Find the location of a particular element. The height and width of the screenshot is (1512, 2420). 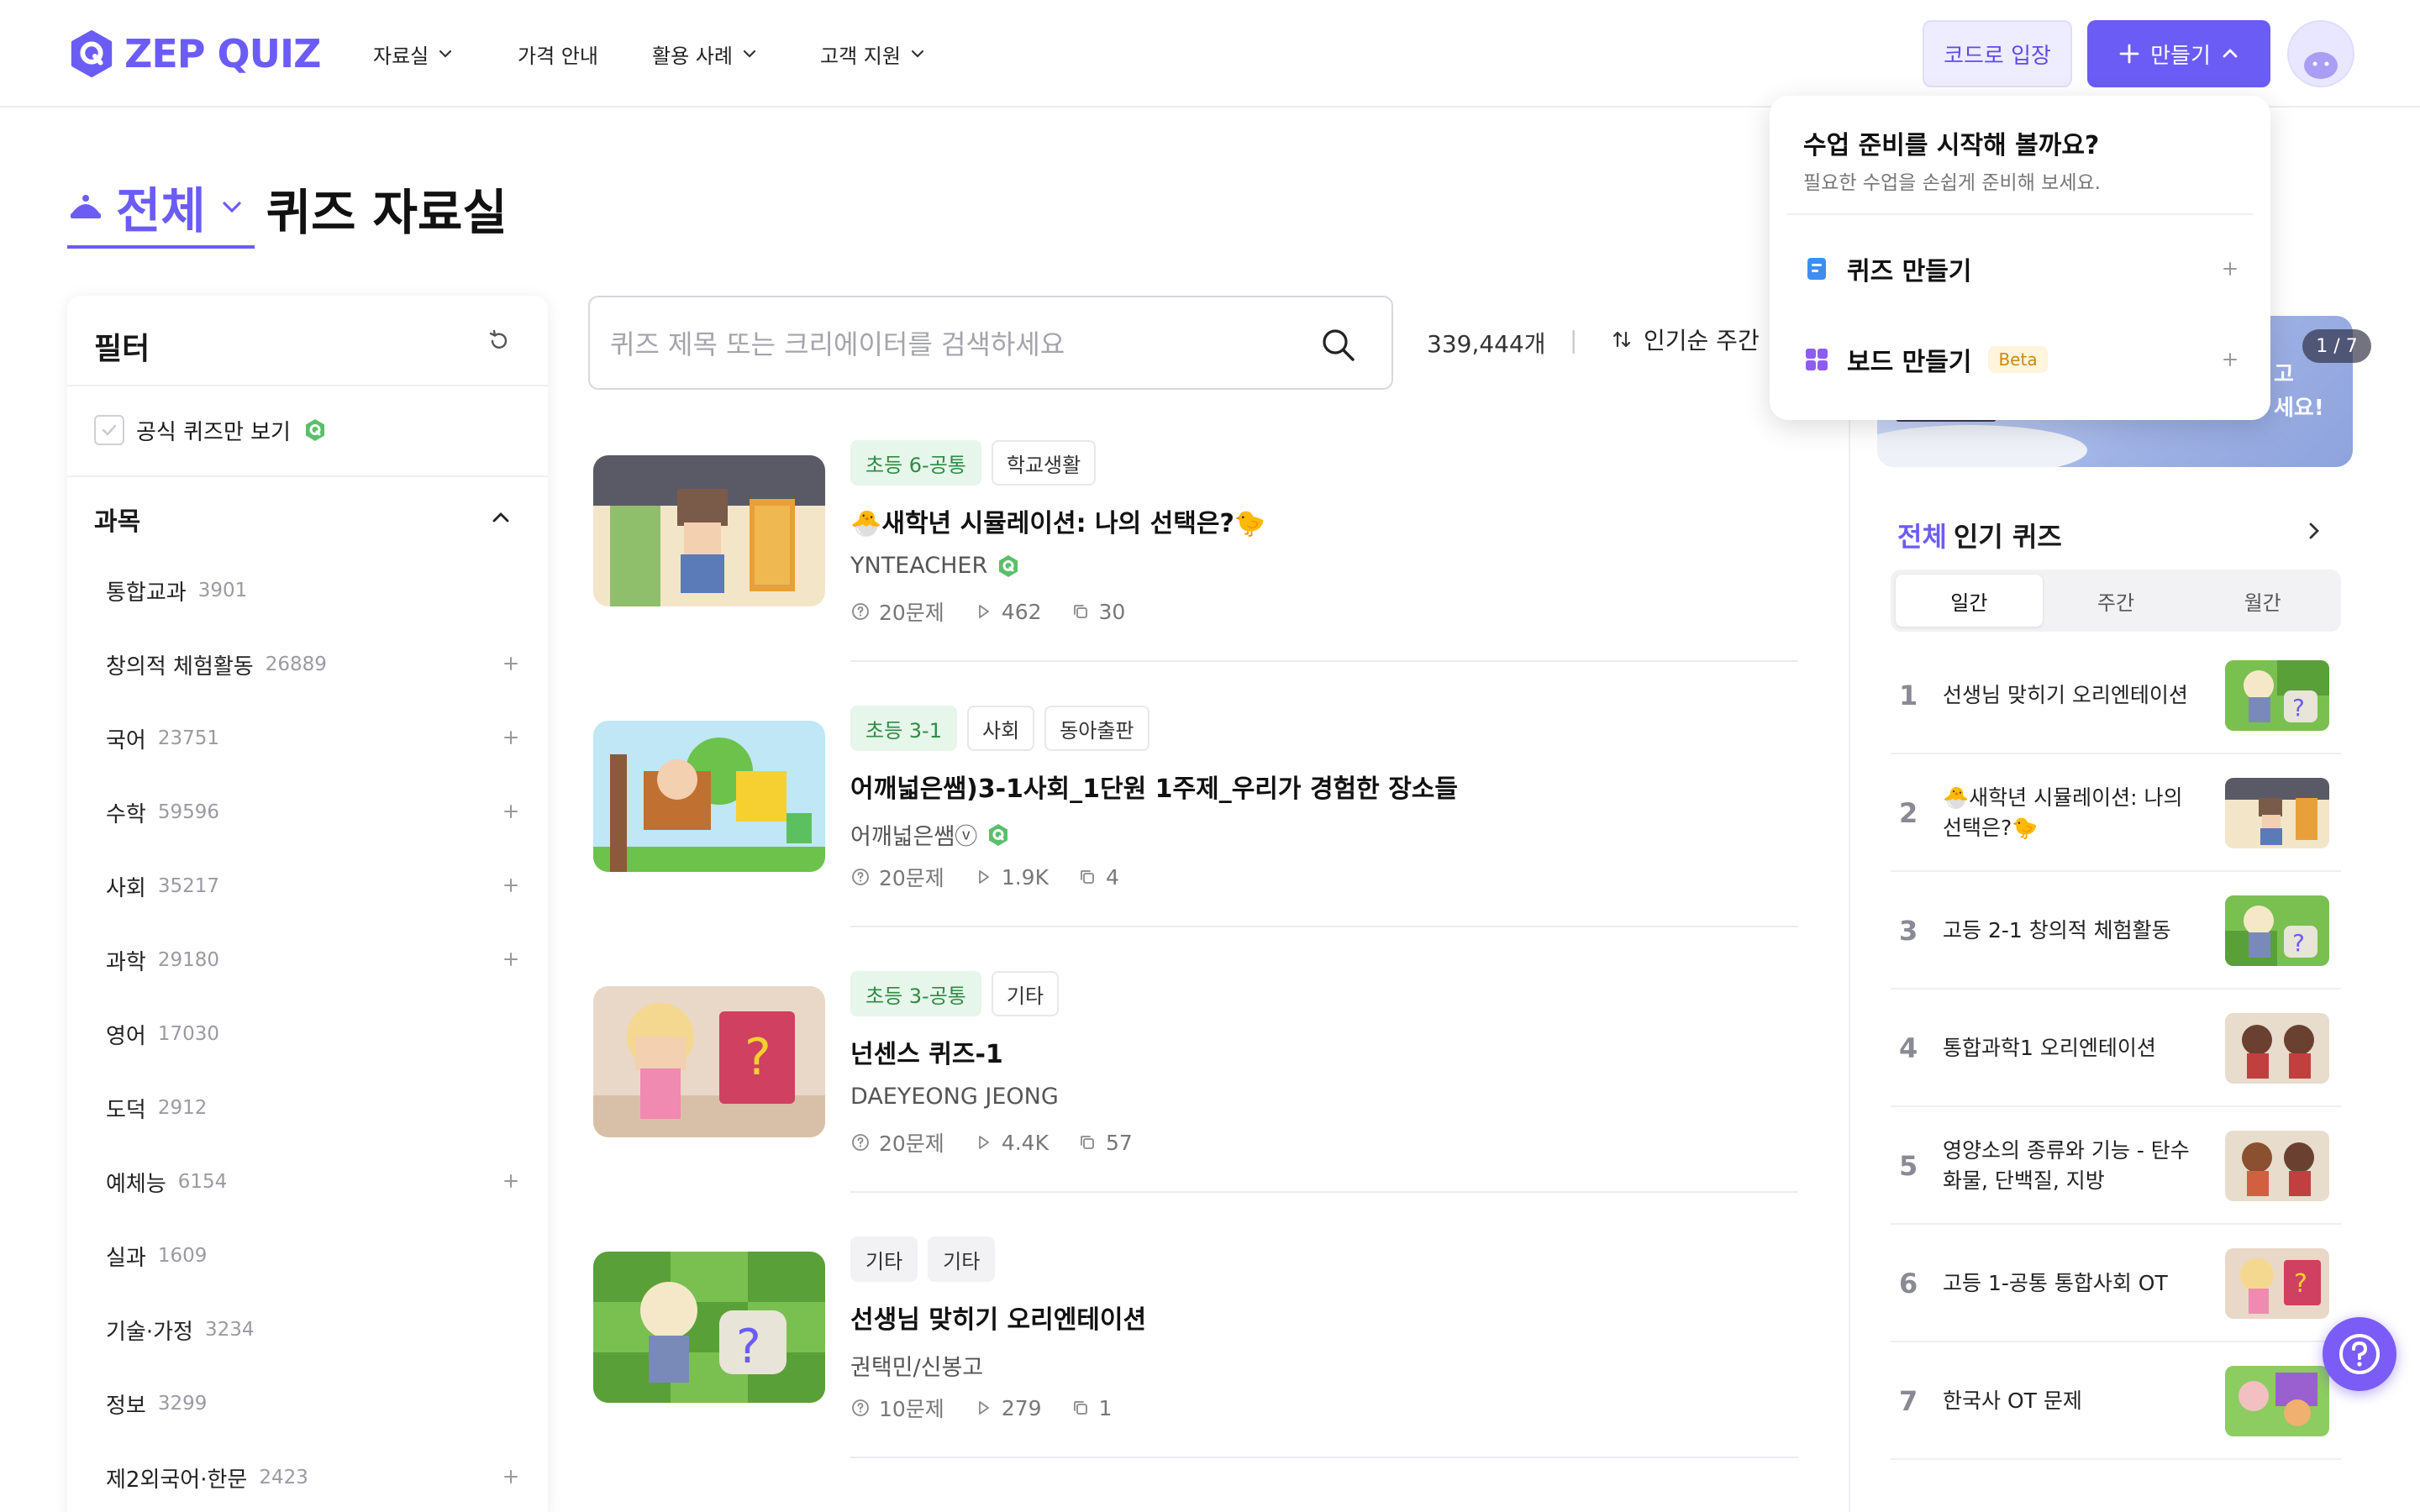

quiz-title: 어깨넓은쌤)3-1사회_1단원 1주제_우리가 경험한 장소들 is located at coordinates (1154, 786).